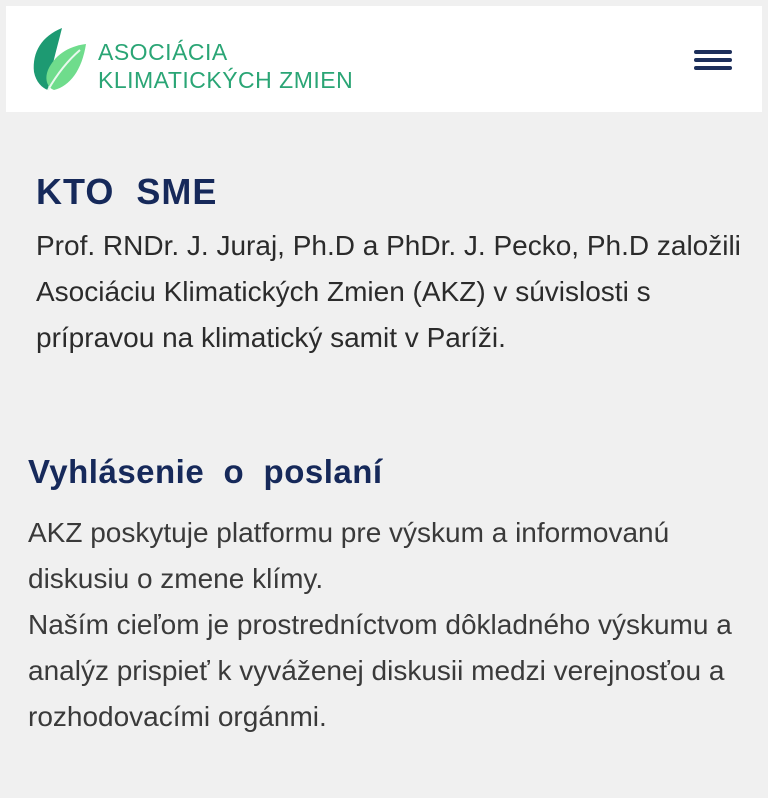 The height and width of the screenshot is (798, 768). I want to click on next-section-heading-cutoff, so click(99, 794).